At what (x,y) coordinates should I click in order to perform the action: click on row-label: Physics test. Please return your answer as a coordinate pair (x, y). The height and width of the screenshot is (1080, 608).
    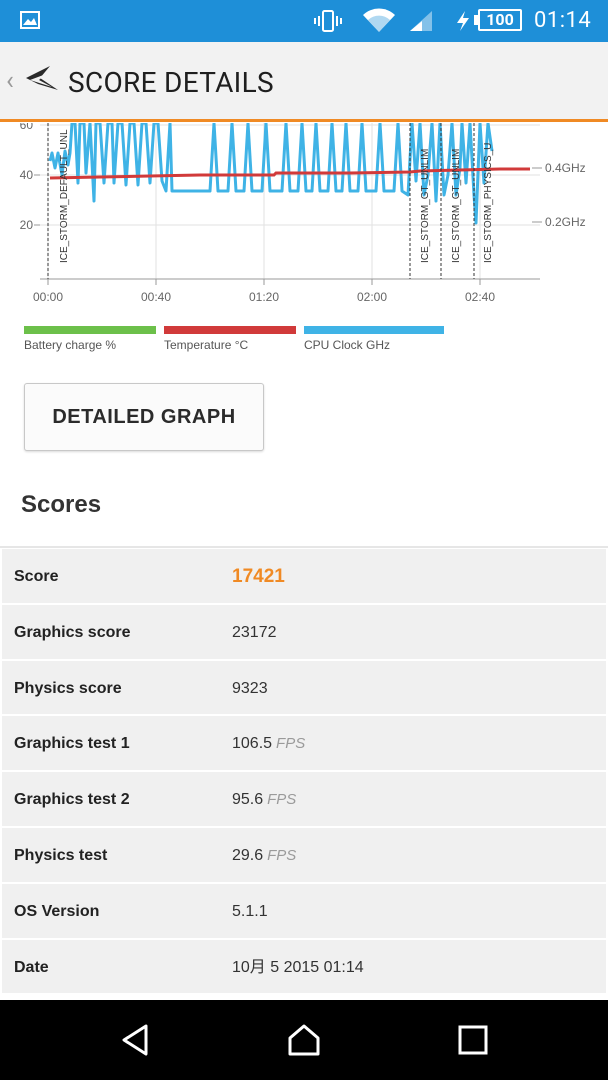
    Looking at the image, I should click on (61, 855).